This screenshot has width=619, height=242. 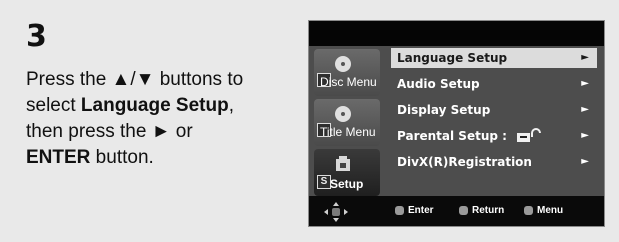 What do you see at coordinates (231, 105) in the screenshot?
I see `instruction-line2-suffix: ,` at bounding box center [231, 105].